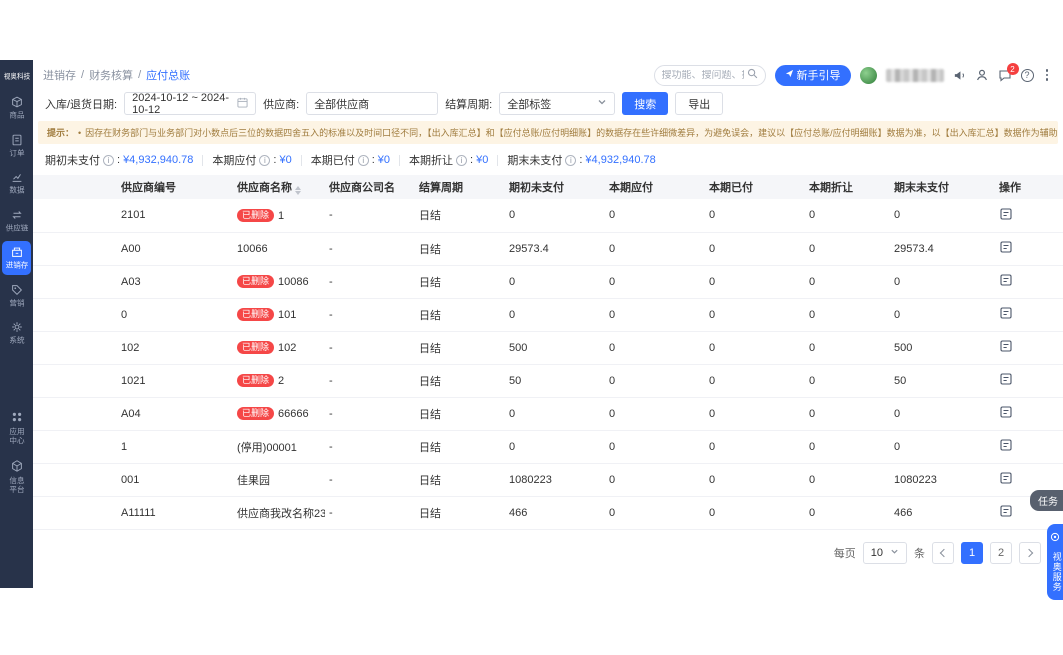  I want to click on table-row: 1021 已删除 2 - 日结 50 0 0 0 50, so click(548, 381).